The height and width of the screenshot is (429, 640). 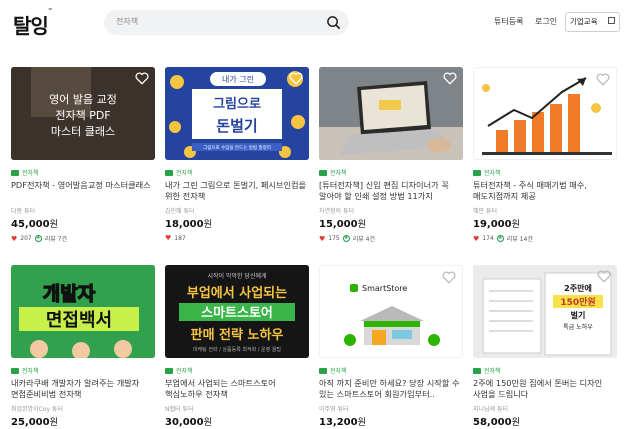 What do you see at coordinates (26, 238) in the screenshot?
I see `likes-count: 207` at bounding box center [26, 238].